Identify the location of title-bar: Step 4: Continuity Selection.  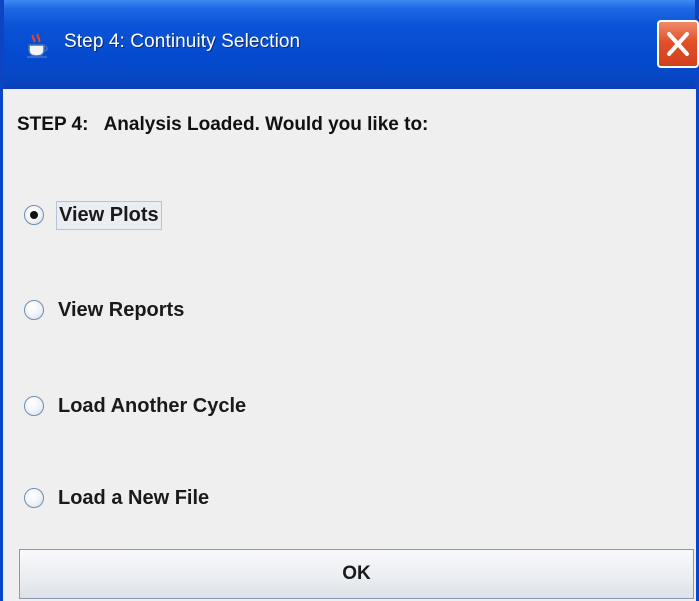
(349, 44).